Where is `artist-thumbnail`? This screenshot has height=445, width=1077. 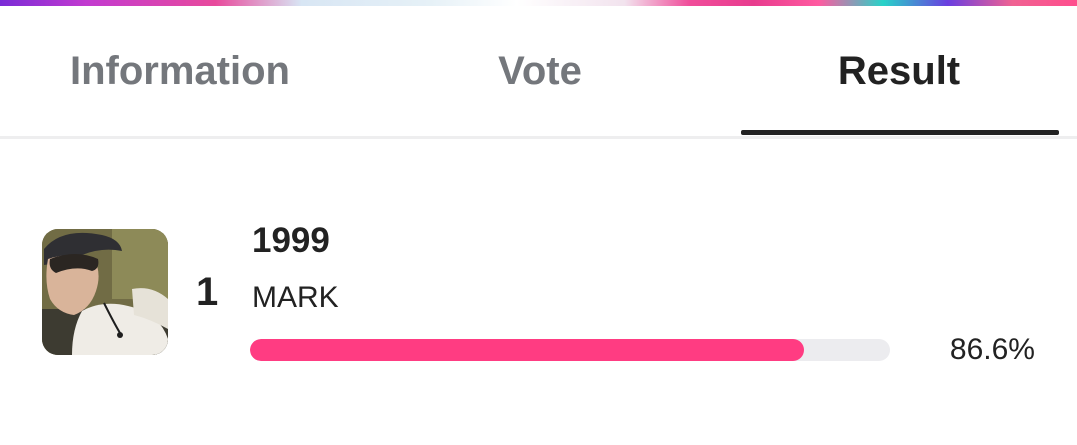 artist-thumbnail is located at coordinates (105, 292).